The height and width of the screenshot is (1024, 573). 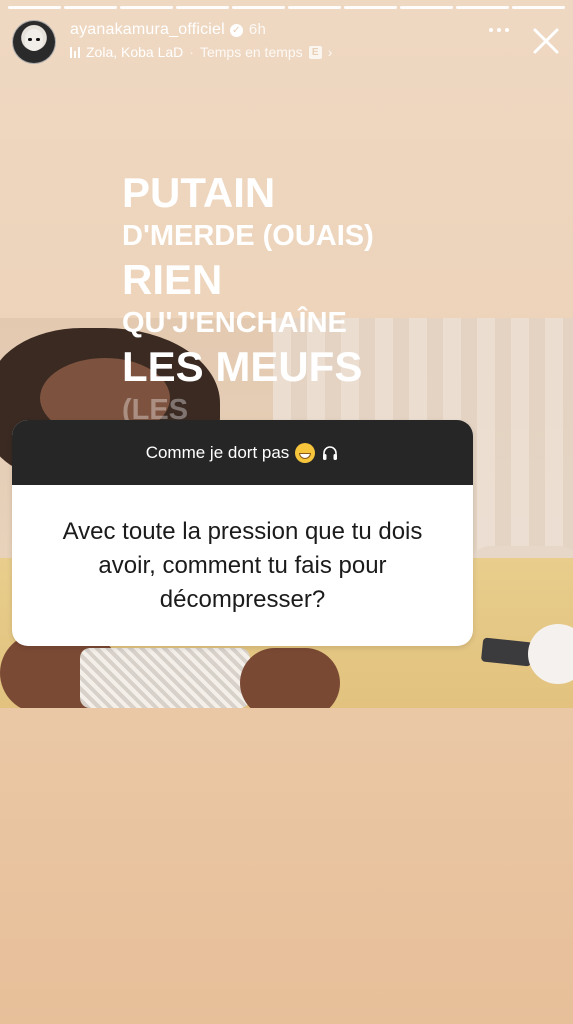 I want to click on username-row: ayanakamura_officiel ✓ 6h, so click(x=168, y=30).